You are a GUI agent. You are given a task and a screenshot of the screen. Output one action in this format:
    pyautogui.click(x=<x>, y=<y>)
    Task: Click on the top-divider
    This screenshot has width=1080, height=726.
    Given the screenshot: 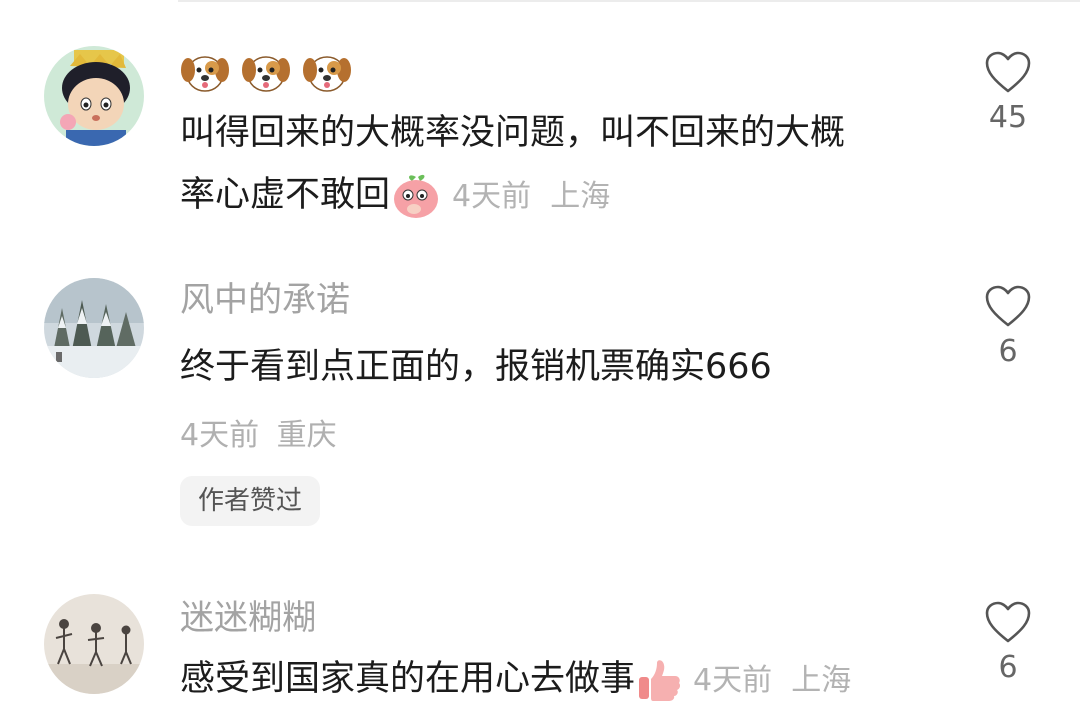 What is the action you would take?
    pyautogui.click(x=629, y=1)
    